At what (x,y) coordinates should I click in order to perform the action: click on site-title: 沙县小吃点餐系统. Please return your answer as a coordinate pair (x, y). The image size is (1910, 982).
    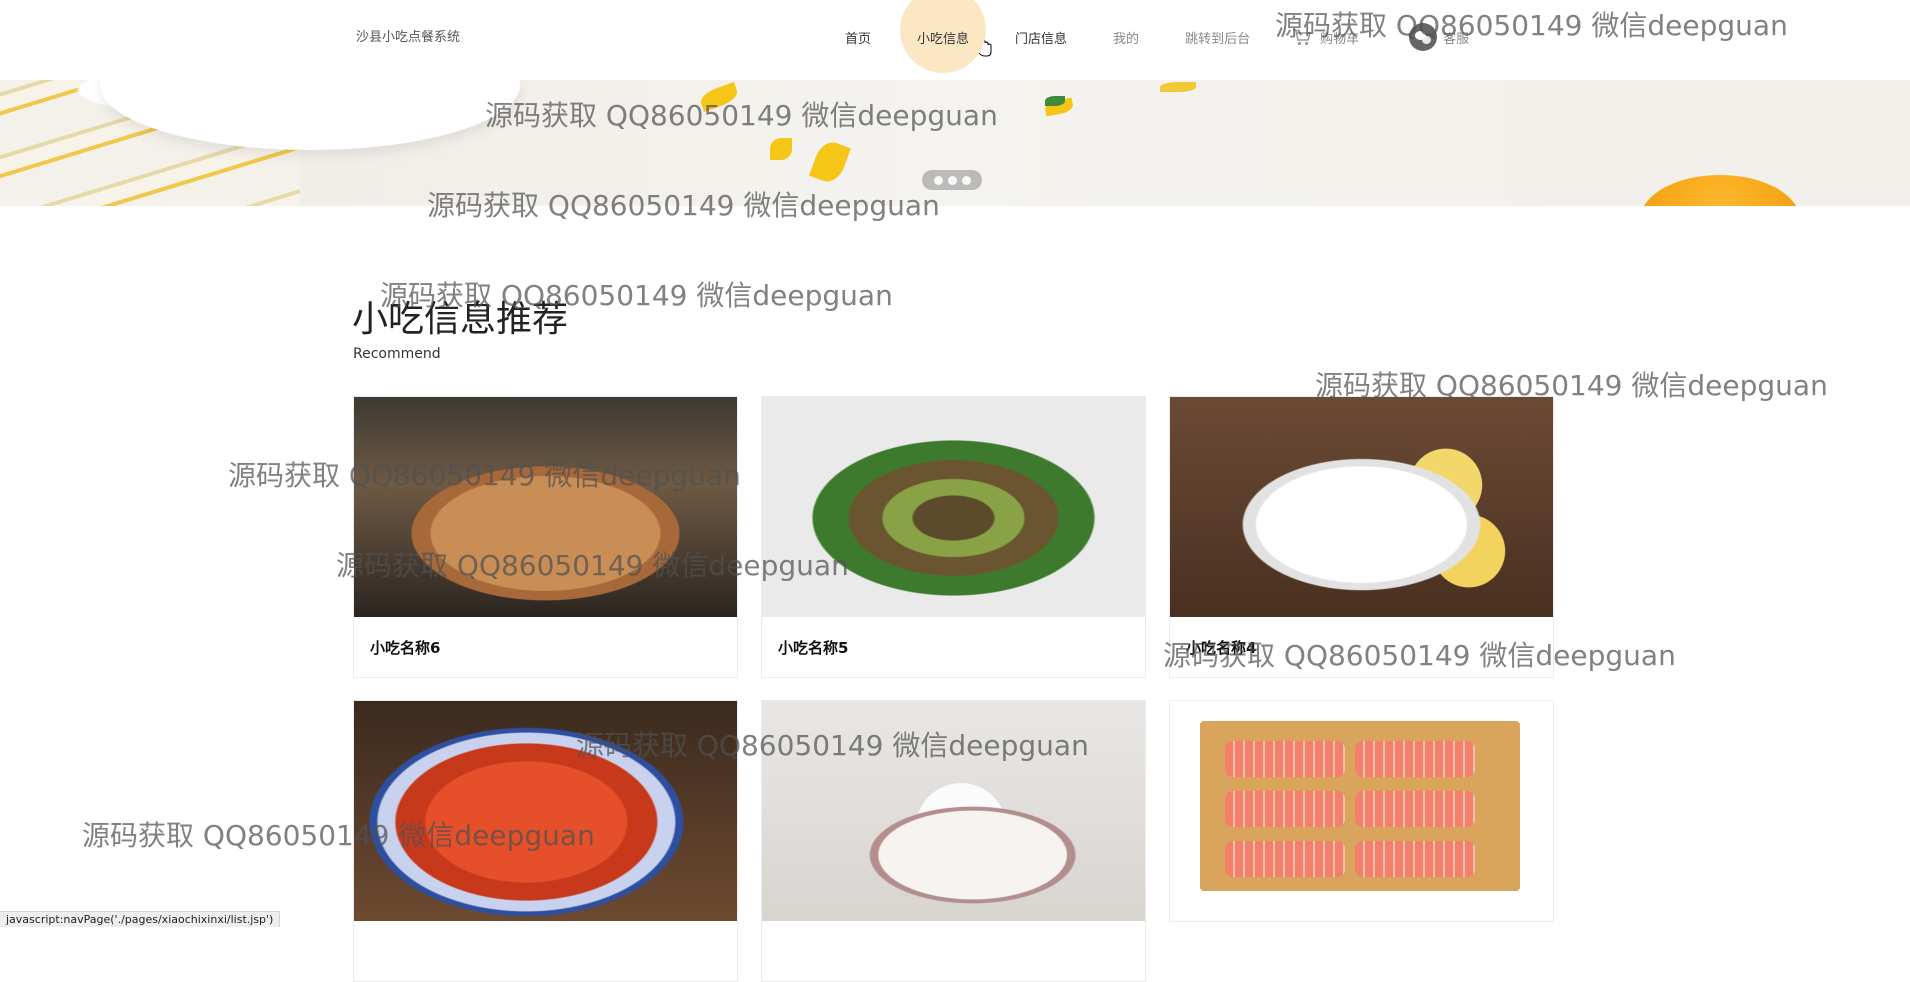
    Looking at the image, I should click on (408, 35).